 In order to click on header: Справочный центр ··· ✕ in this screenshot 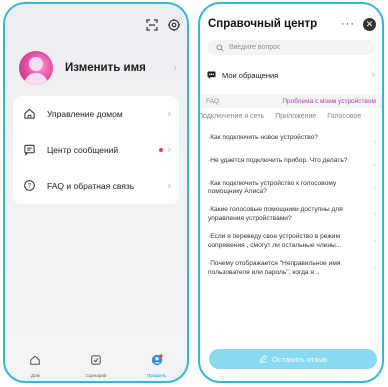, I will do `click(292, 24)`.